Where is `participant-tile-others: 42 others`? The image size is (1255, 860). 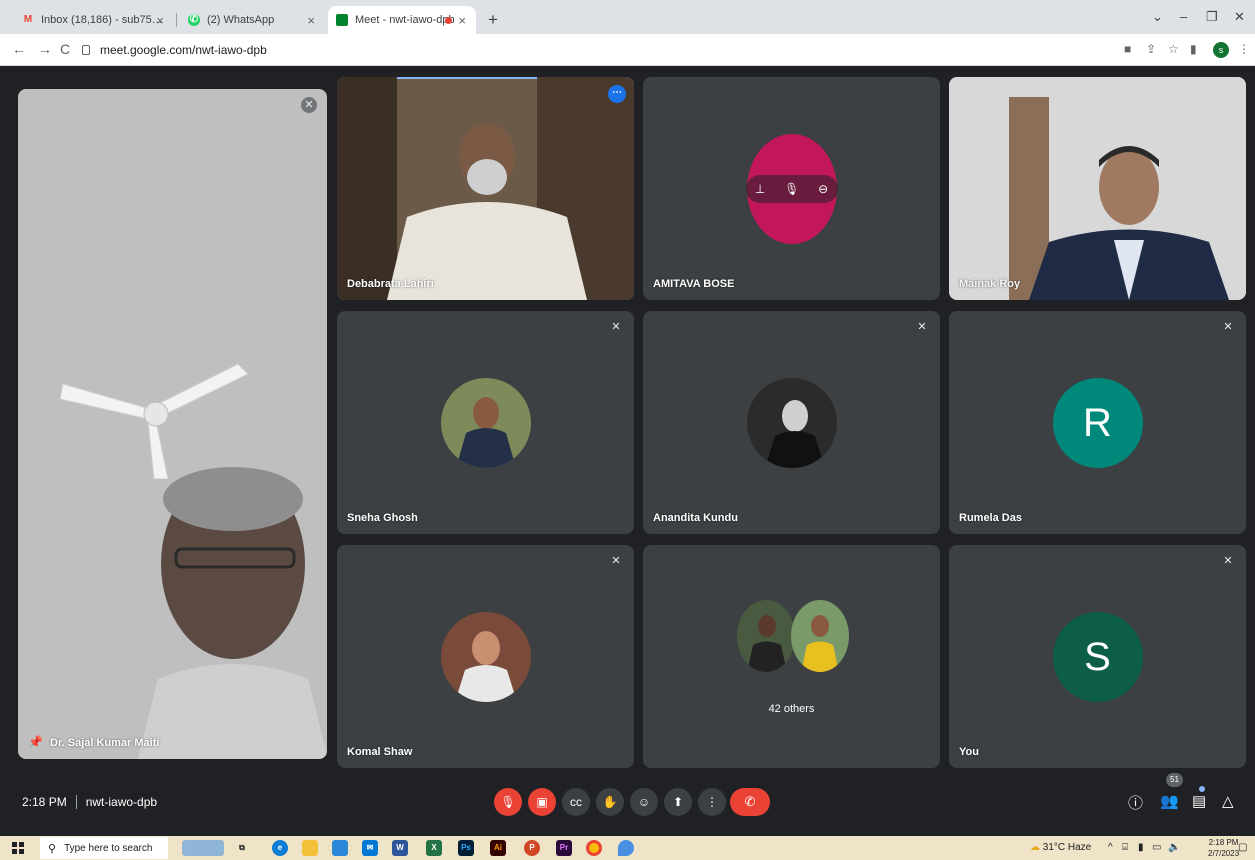 participant-tile-others: 42 others is located at coordinates (791, 656).